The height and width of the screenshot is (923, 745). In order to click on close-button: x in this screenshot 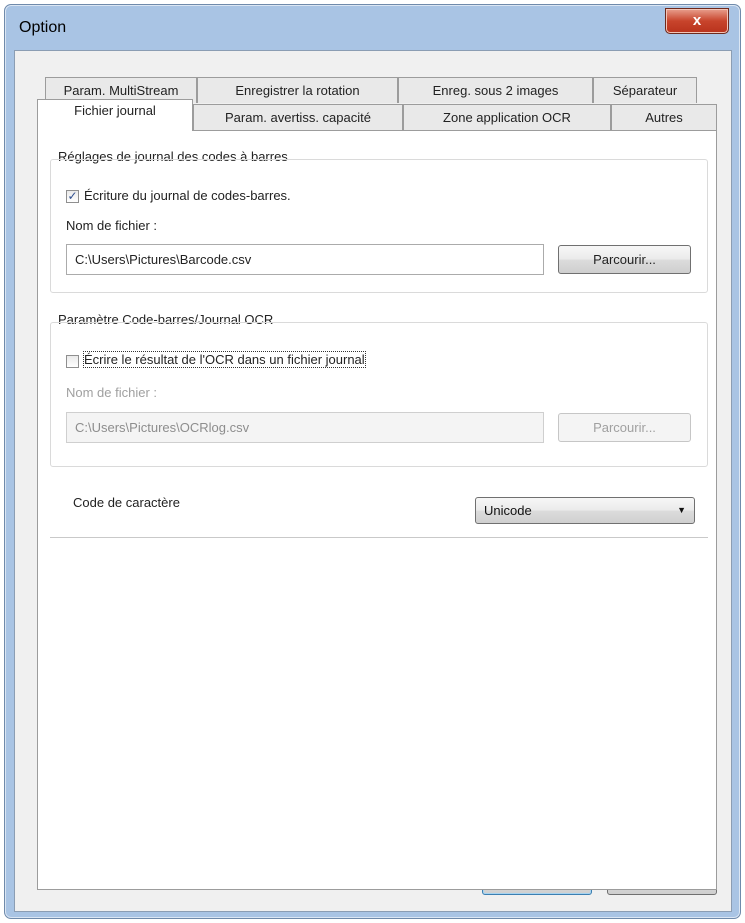, I will do `click(697, 21)`.